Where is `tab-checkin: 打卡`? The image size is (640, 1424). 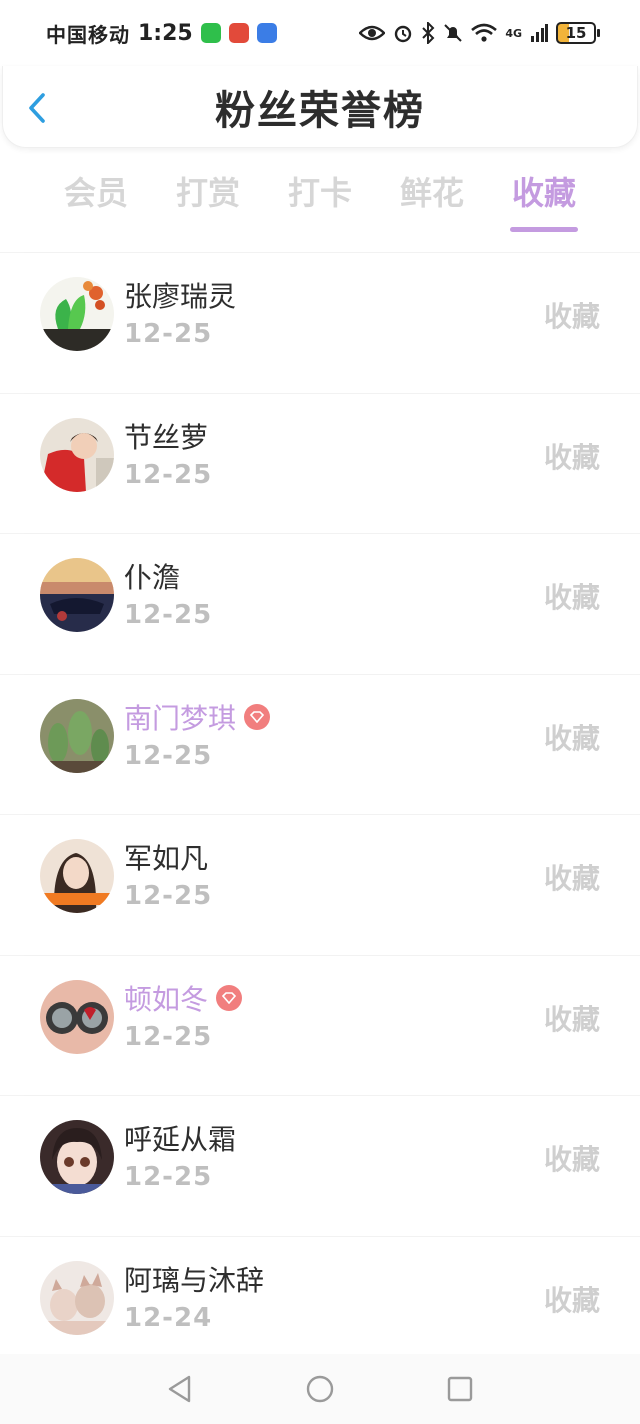 tab-checkin: 打卡 is located at coordinates (320, 201).